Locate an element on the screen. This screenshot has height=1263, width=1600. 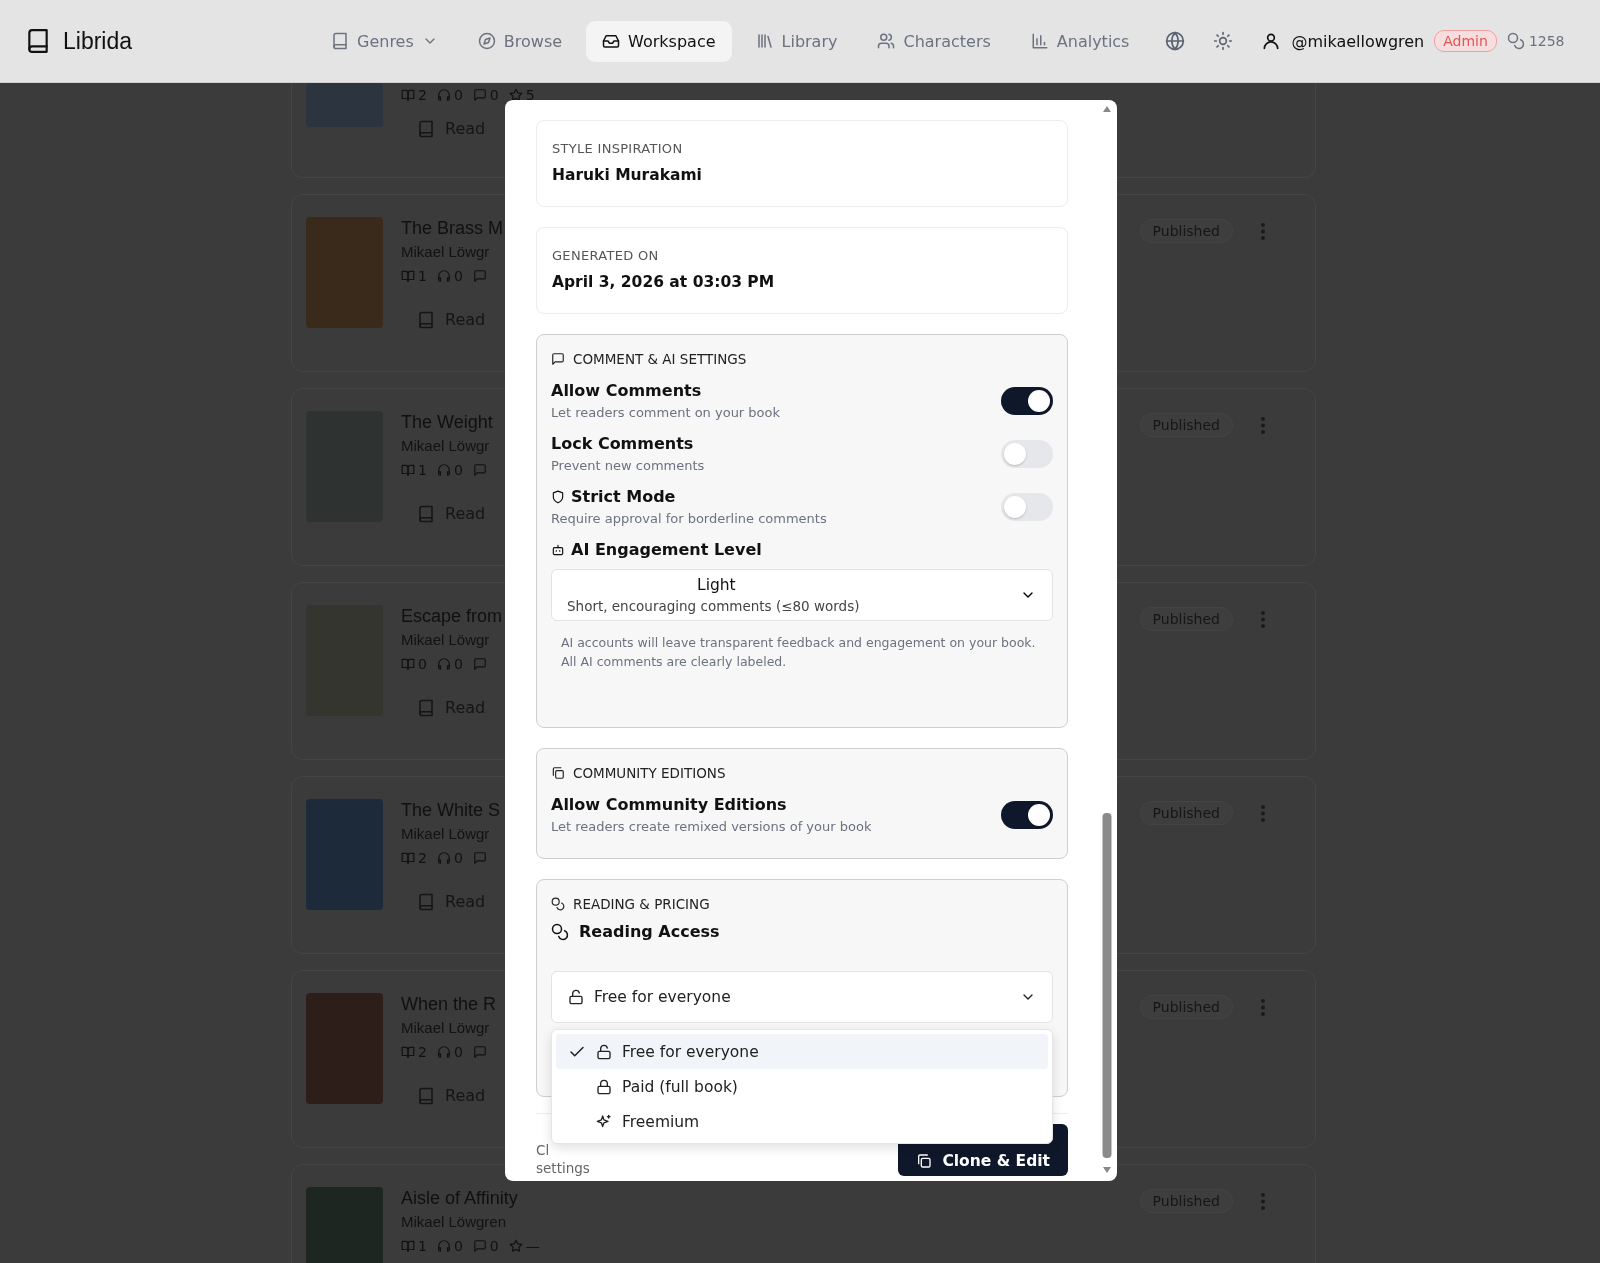
setting-description: Prevent new comments is located at coordinates (628, 465).